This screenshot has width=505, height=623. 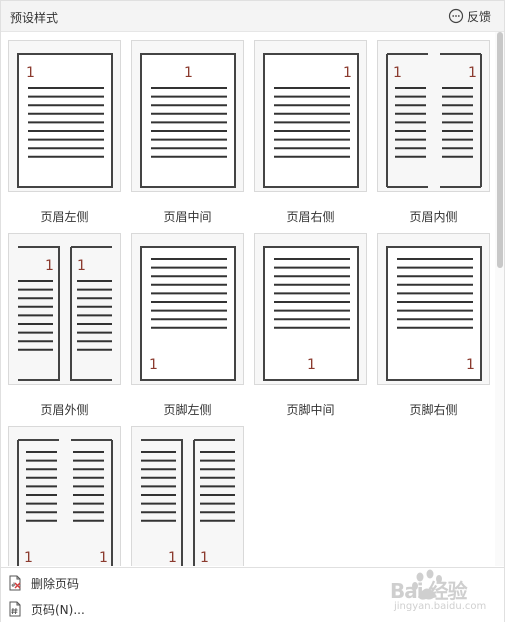 I want to click on chat-bubble-icon, so click(x=456, y=16).